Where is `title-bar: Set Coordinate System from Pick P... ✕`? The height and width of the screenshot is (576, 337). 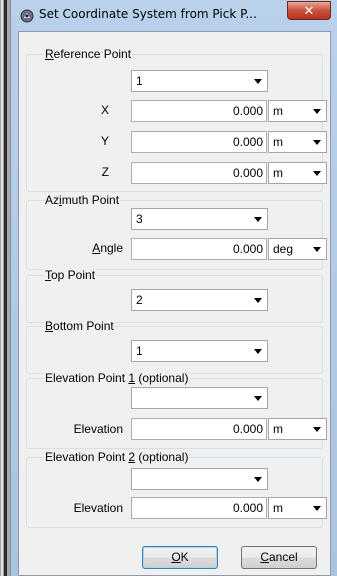 title-bar: Set Coordinate System from Pick P... ✕ is located at coordinates (174, 15).